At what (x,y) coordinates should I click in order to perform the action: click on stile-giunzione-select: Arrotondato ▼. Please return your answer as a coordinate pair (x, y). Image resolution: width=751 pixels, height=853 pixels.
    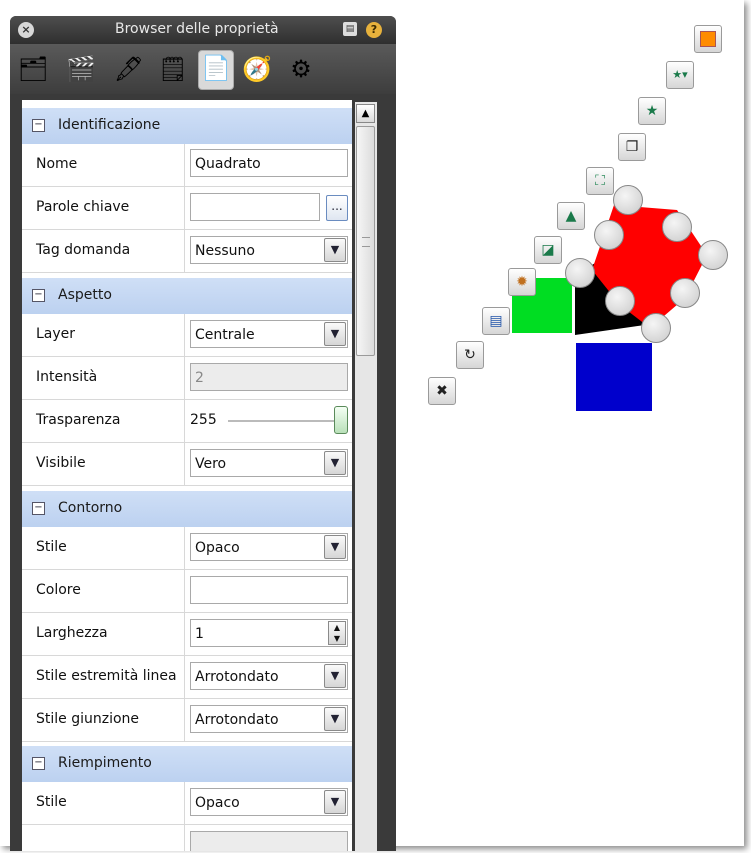
    Looking at the image, I should click on (269, 719).